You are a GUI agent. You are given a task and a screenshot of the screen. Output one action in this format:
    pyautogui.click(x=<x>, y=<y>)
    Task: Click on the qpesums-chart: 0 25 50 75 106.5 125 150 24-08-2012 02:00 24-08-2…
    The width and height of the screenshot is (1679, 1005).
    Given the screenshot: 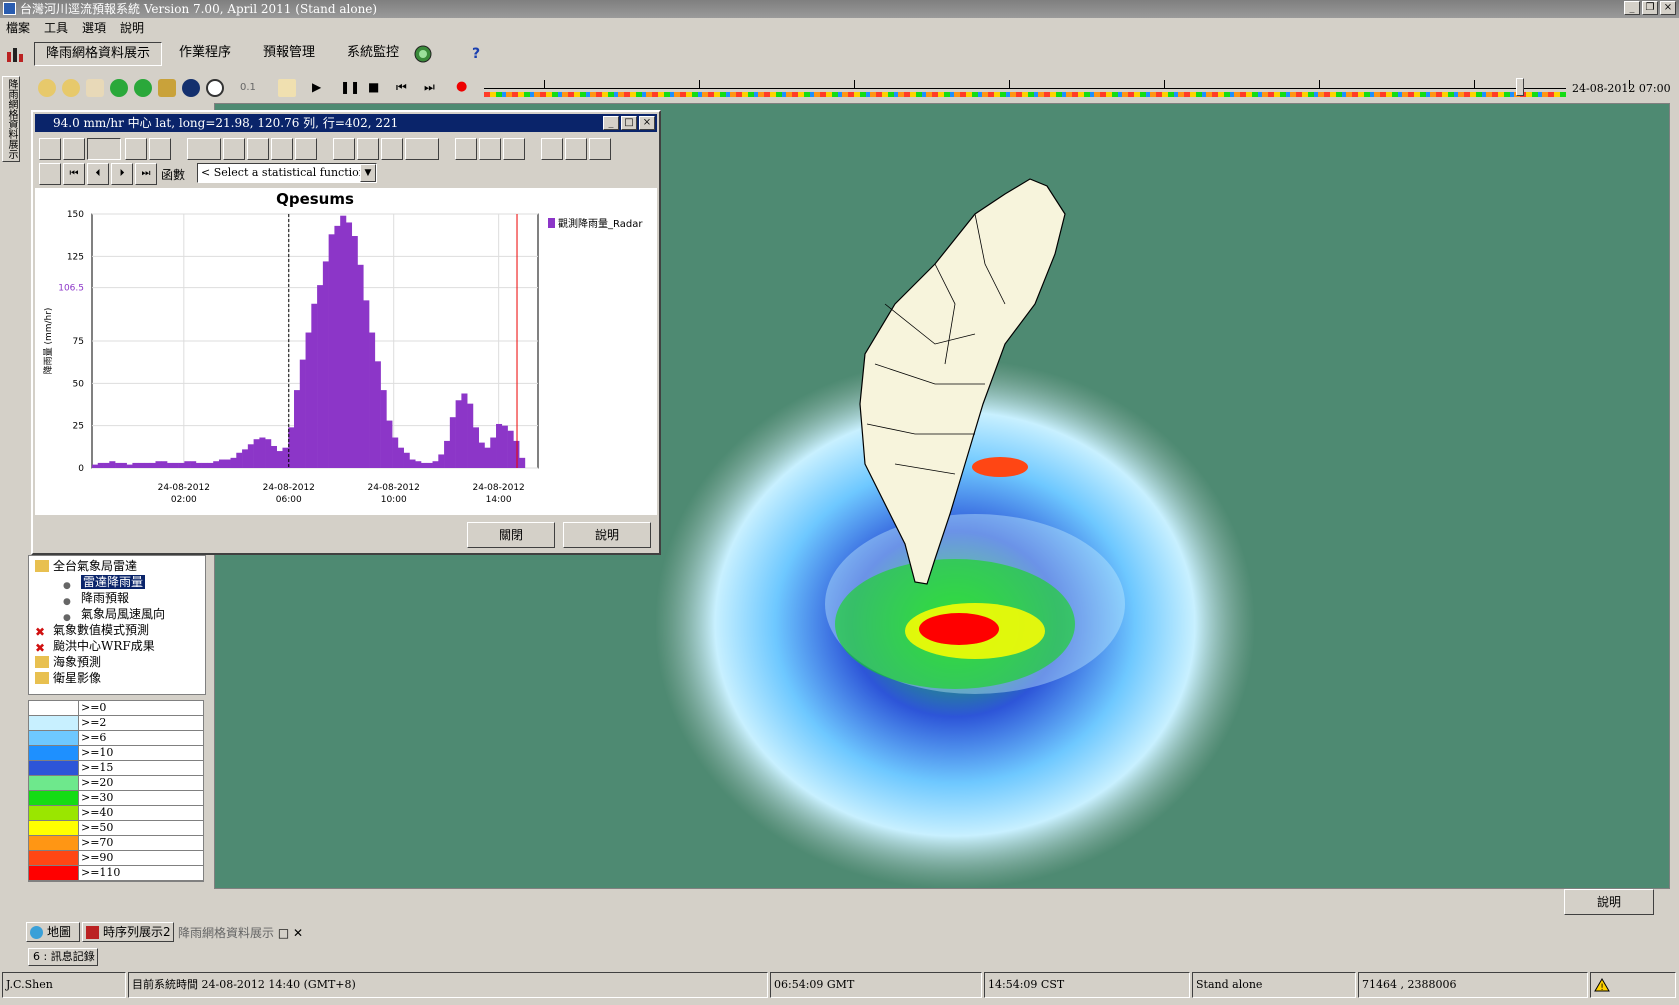 What is the action you would take?
    pyautogui.click(x=346, y=351)
    